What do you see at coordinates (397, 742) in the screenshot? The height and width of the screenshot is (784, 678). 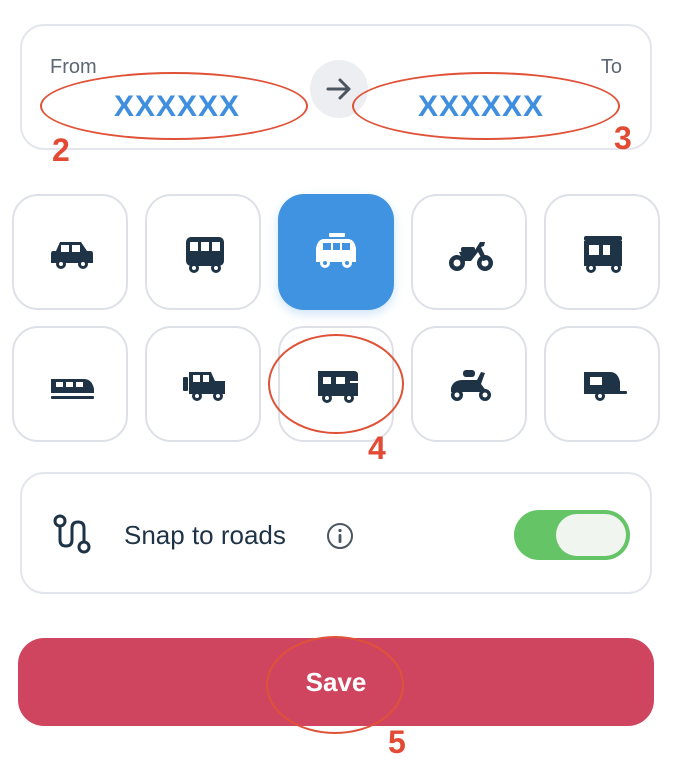 I see `annotation-number-5: 5` at bounding box center [397, 742].